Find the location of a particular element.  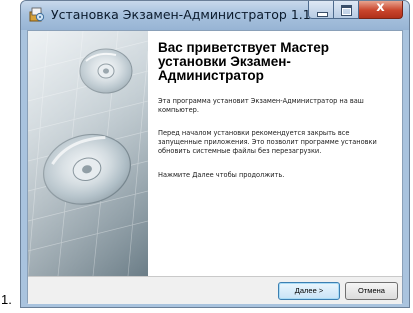

minimize-icon is located at coordinates (322, 14).